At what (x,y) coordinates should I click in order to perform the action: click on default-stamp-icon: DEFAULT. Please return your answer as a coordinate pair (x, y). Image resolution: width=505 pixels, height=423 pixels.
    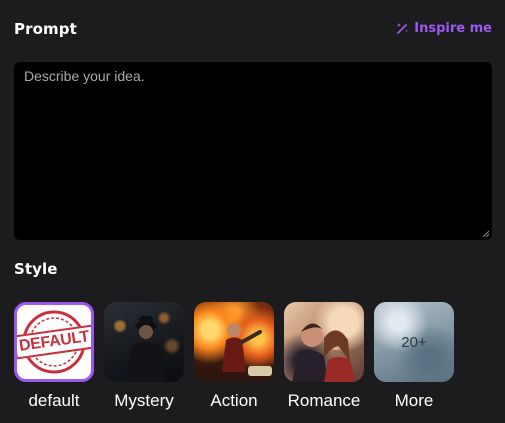
    Looking at the image, I should click on (54, 342).